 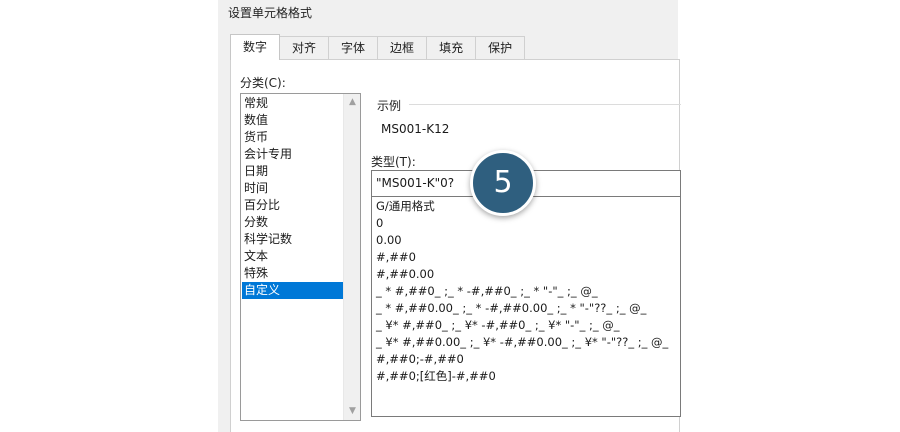 I want to click on format-item: #,##0, so click(x=526, y=257).